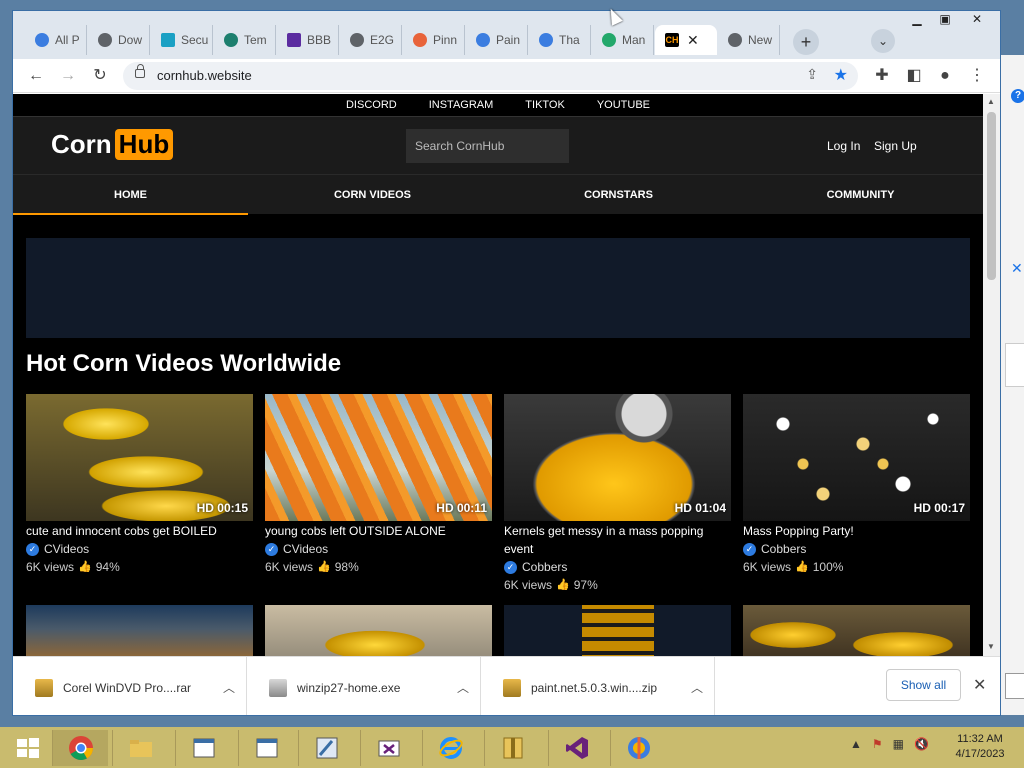 The height and width of the screenshot is (768, 1024). I want to click on taskbar-paint-net, so click(638, 748).